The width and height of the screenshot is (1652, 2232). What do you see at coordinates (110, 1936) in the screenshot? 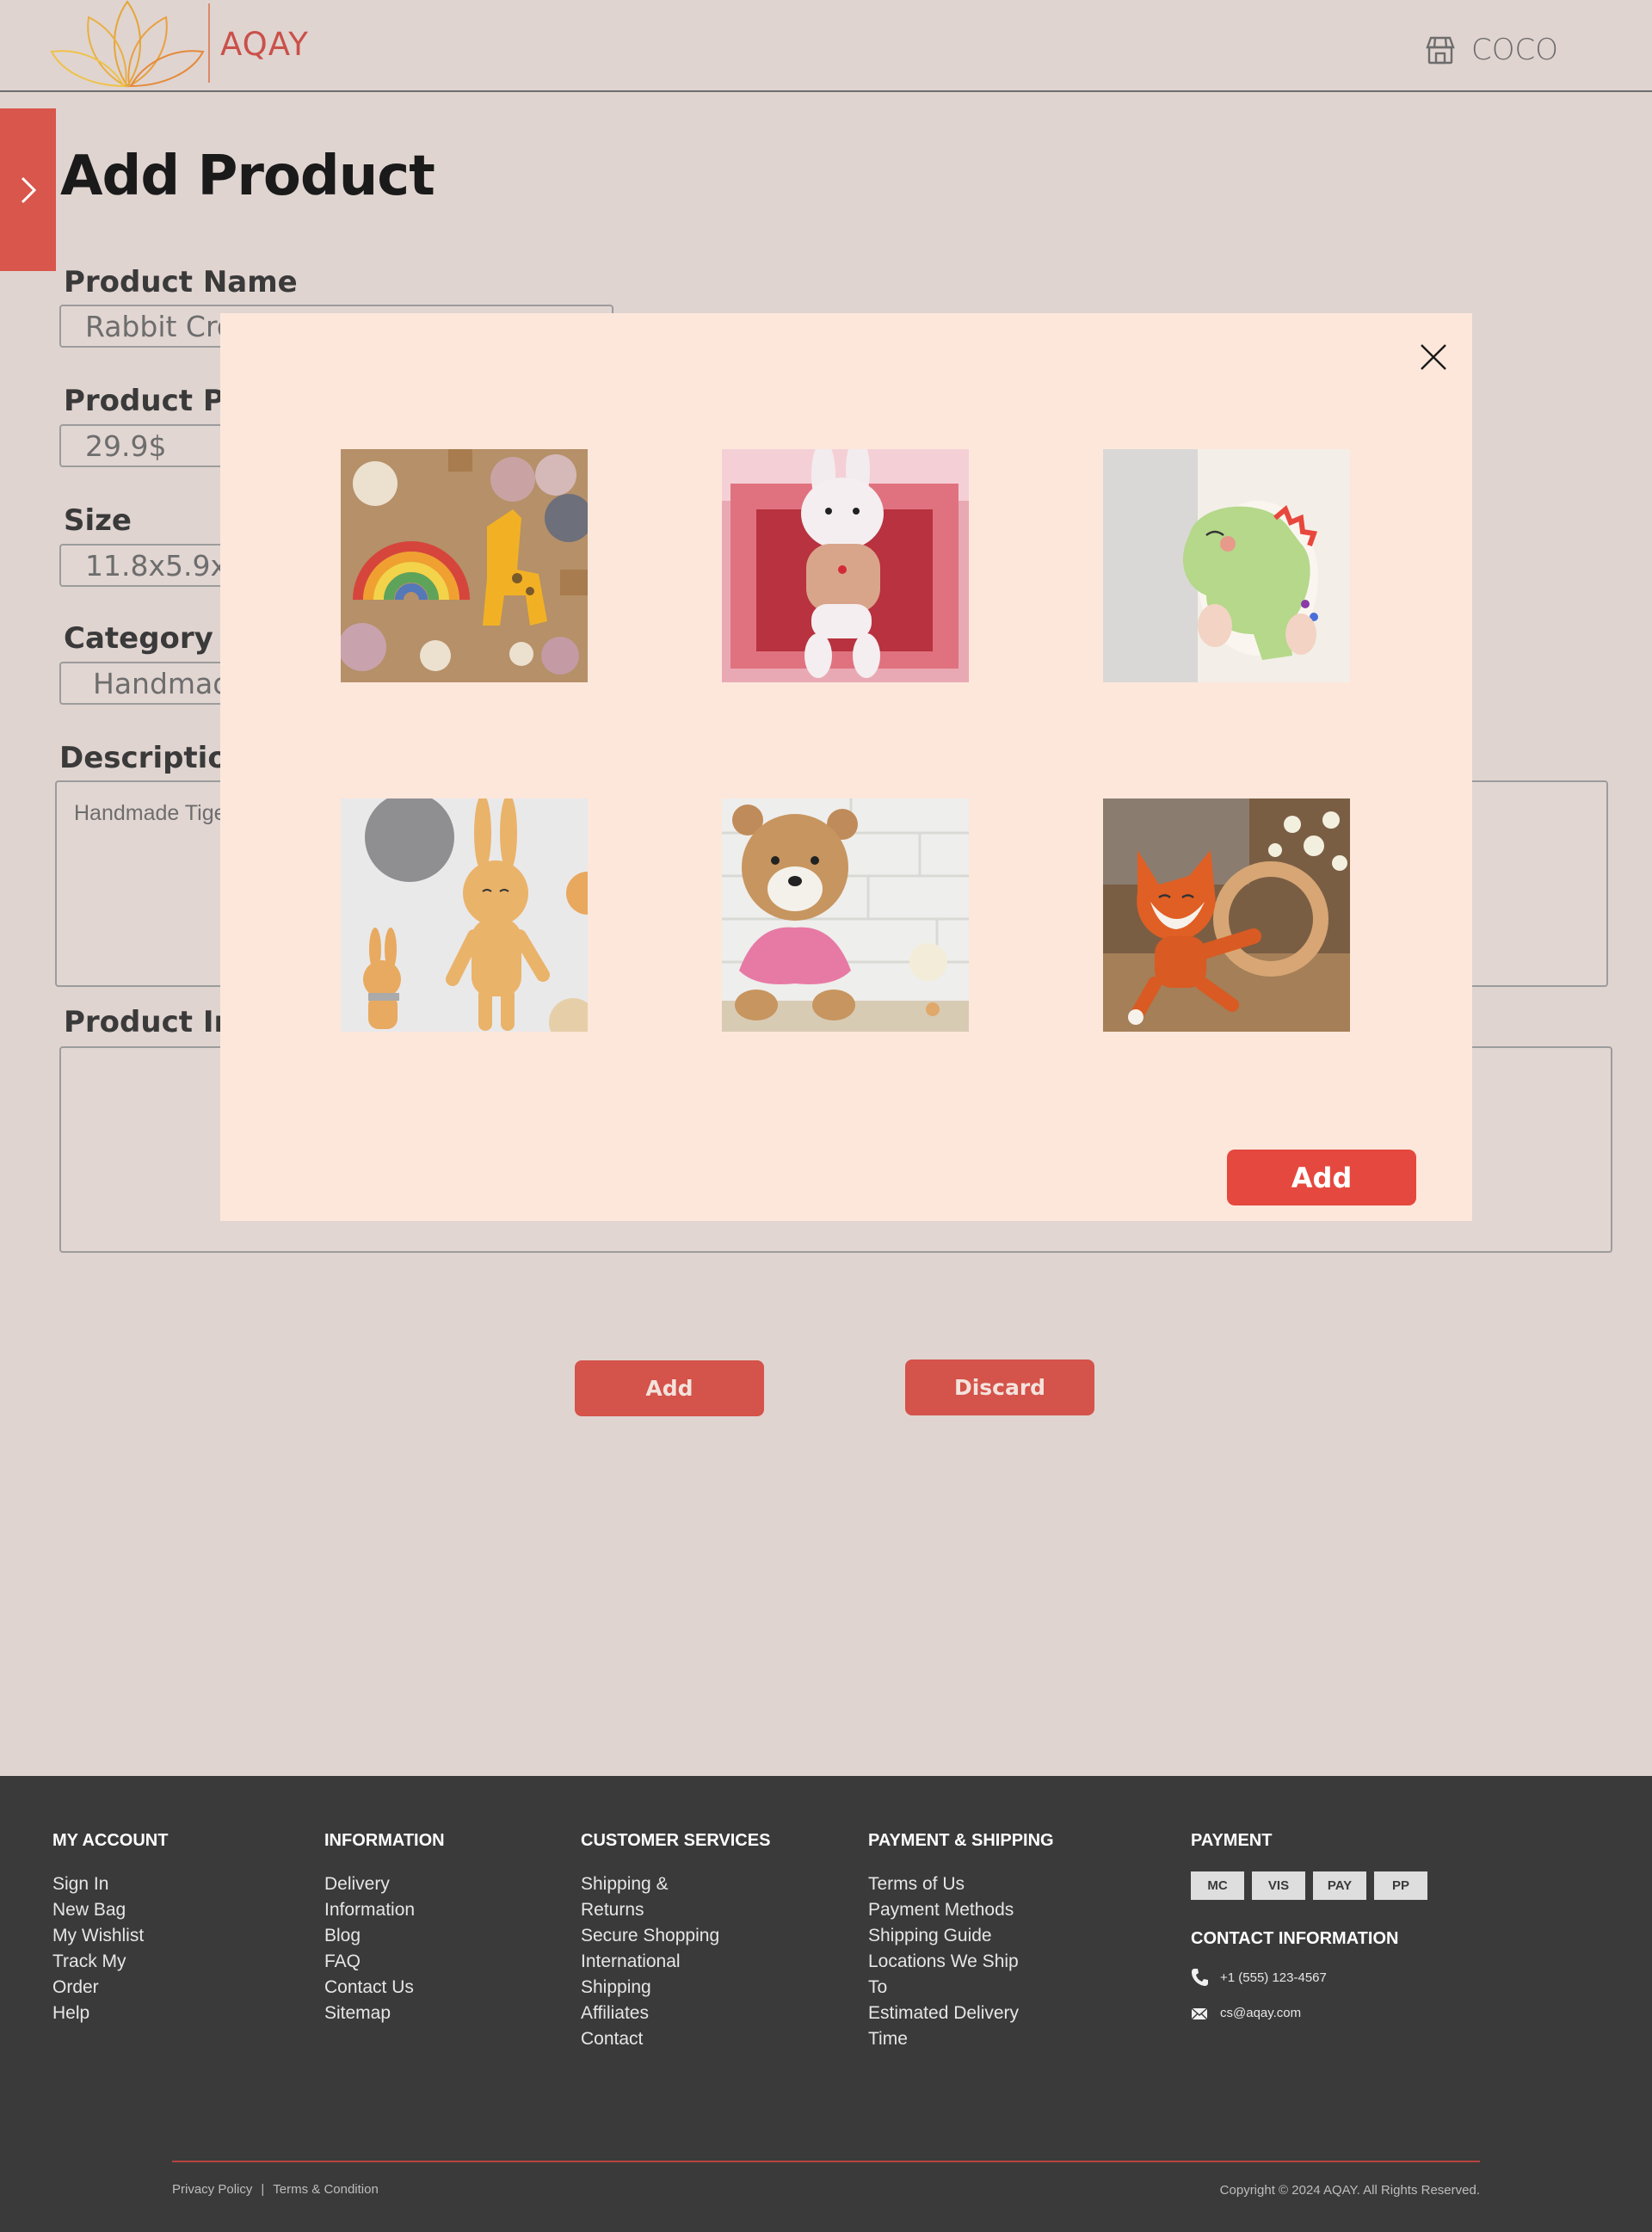
I see `footer-link: My Wishlist` at bounding box center [110, 1936].